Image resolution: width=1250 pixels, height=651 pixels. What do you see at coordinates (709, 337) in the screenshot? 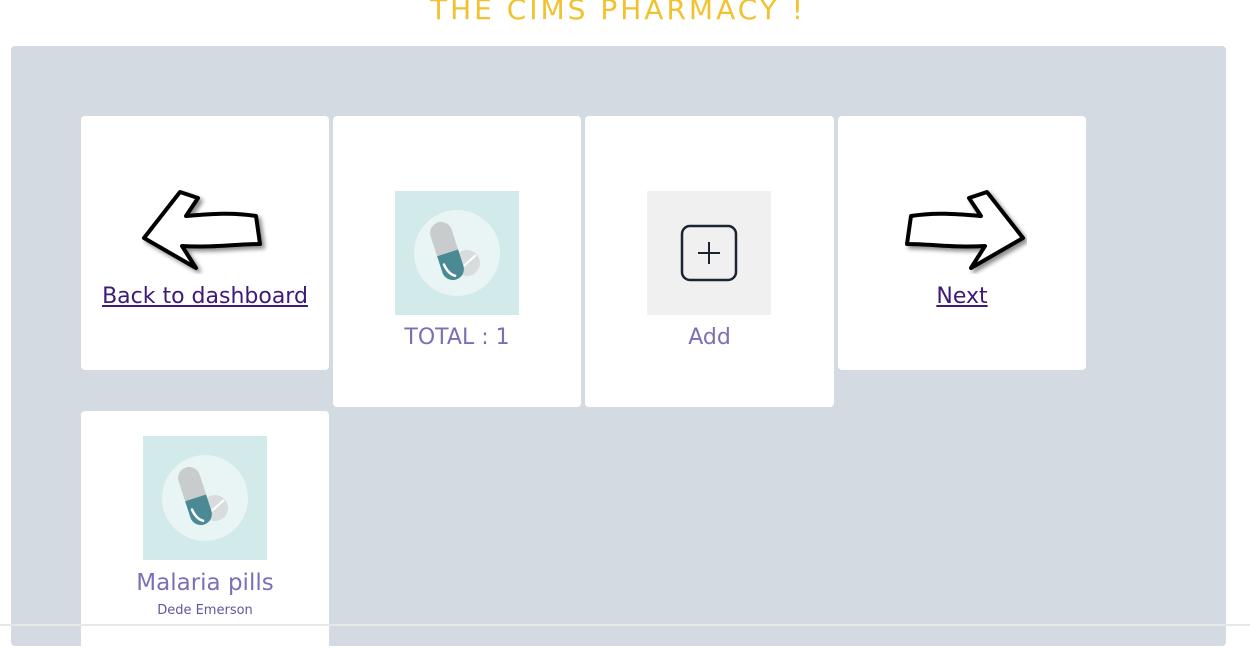
I see `add-label: Add` at bounding box center [709, 337].